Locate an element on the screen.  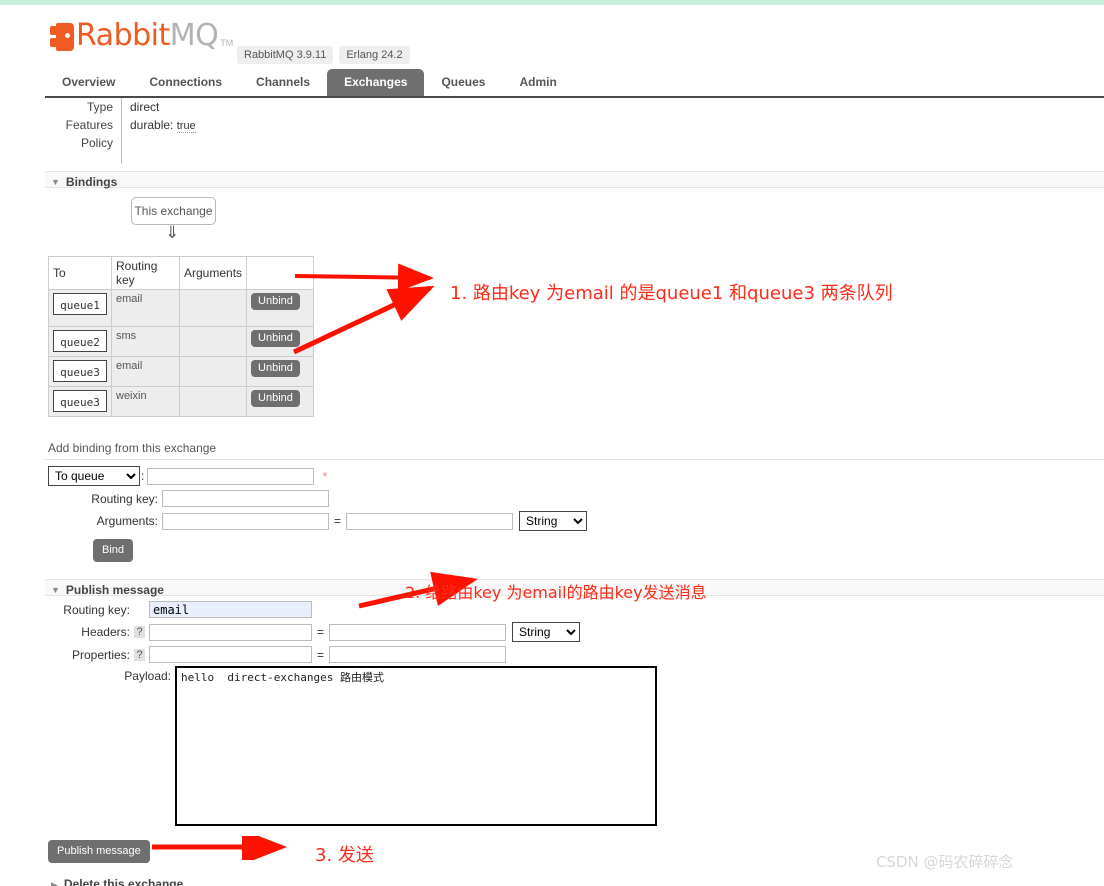
publish-header-value-input is located at coordinates (418, 632).